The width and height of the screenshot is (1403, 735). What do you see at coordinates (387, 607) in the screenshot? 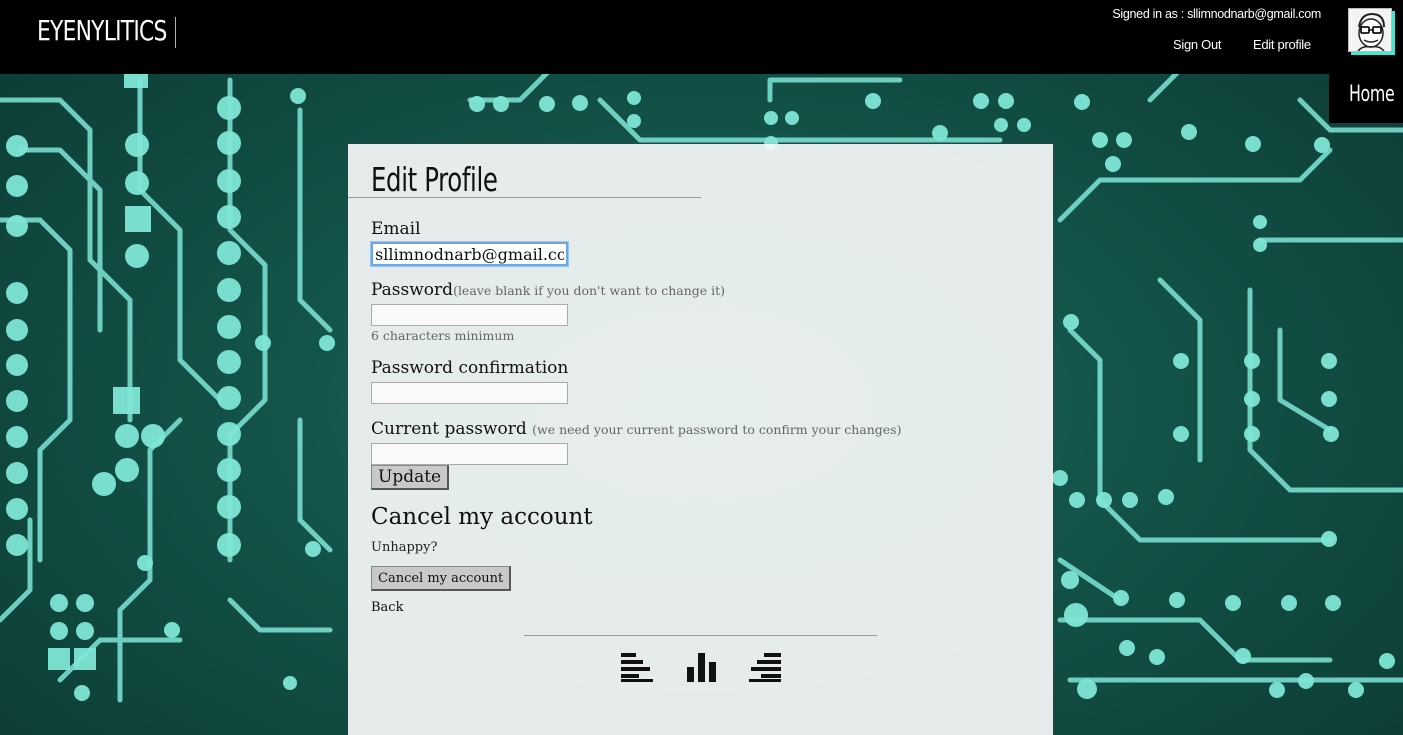
I see `back-link: Back` at bounding box center [387, 607].